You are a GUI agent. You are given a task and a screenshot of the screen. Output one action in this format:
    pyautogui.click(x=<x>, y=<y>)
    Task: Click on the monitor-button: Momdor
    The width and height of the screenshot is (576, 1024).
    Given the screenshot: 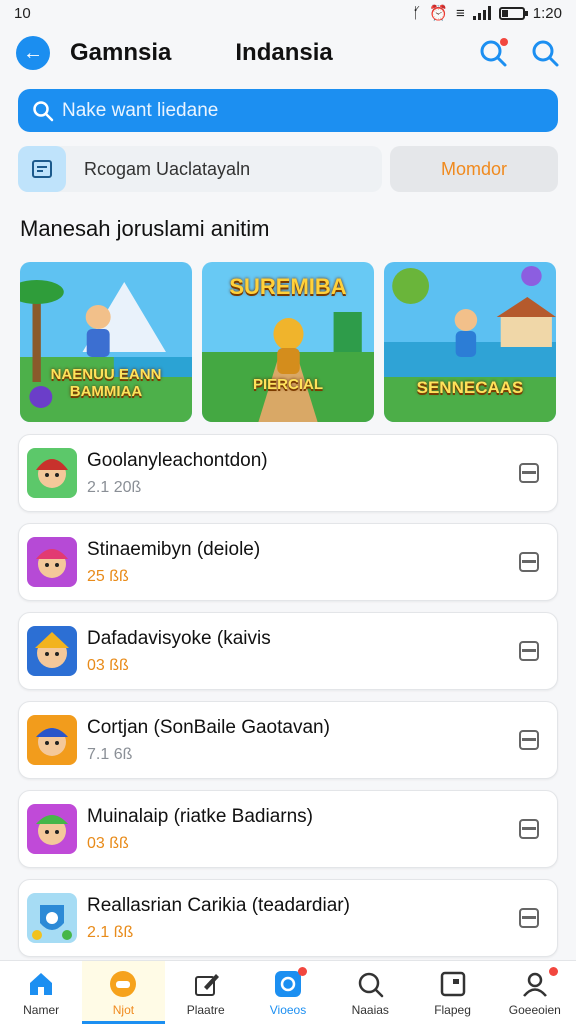 What is the action you would take?
    pyautogui.click(x=474, y=169)
    